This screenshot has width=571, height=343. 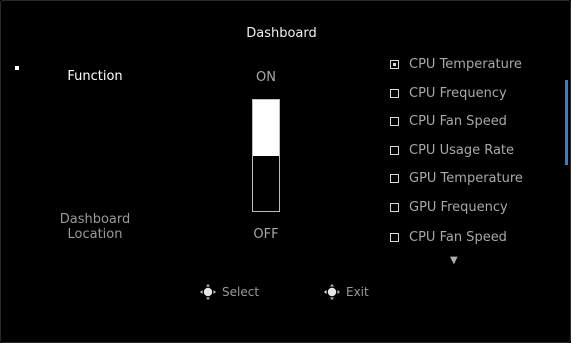 What do you see at coordinates (466, 178) in the screenshot?
I see `option-label: GPU Temperature` at bounding box center [466, 178].